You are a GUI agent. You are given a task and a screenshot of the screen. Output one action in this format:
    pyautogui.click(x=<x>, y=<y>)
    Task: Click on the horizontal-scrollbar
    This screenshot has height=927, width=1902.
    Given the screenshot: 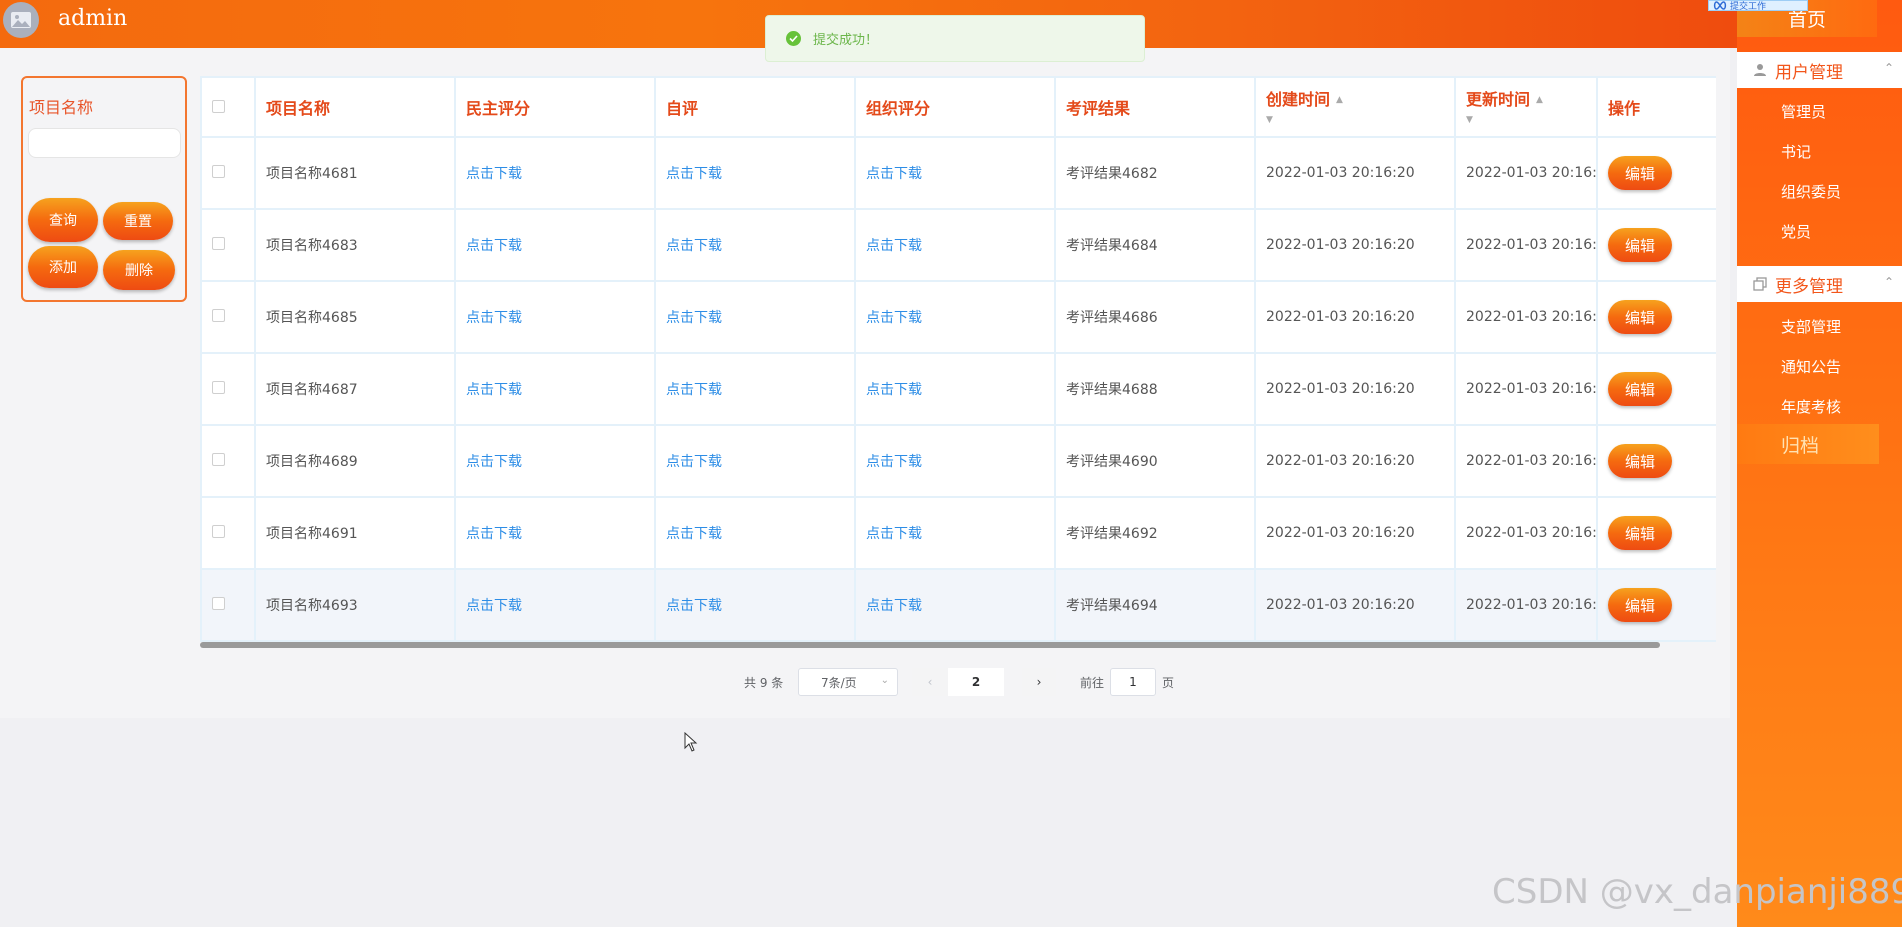 What is the action you would take?
    pyautogui.click(x=930, y=645)
    